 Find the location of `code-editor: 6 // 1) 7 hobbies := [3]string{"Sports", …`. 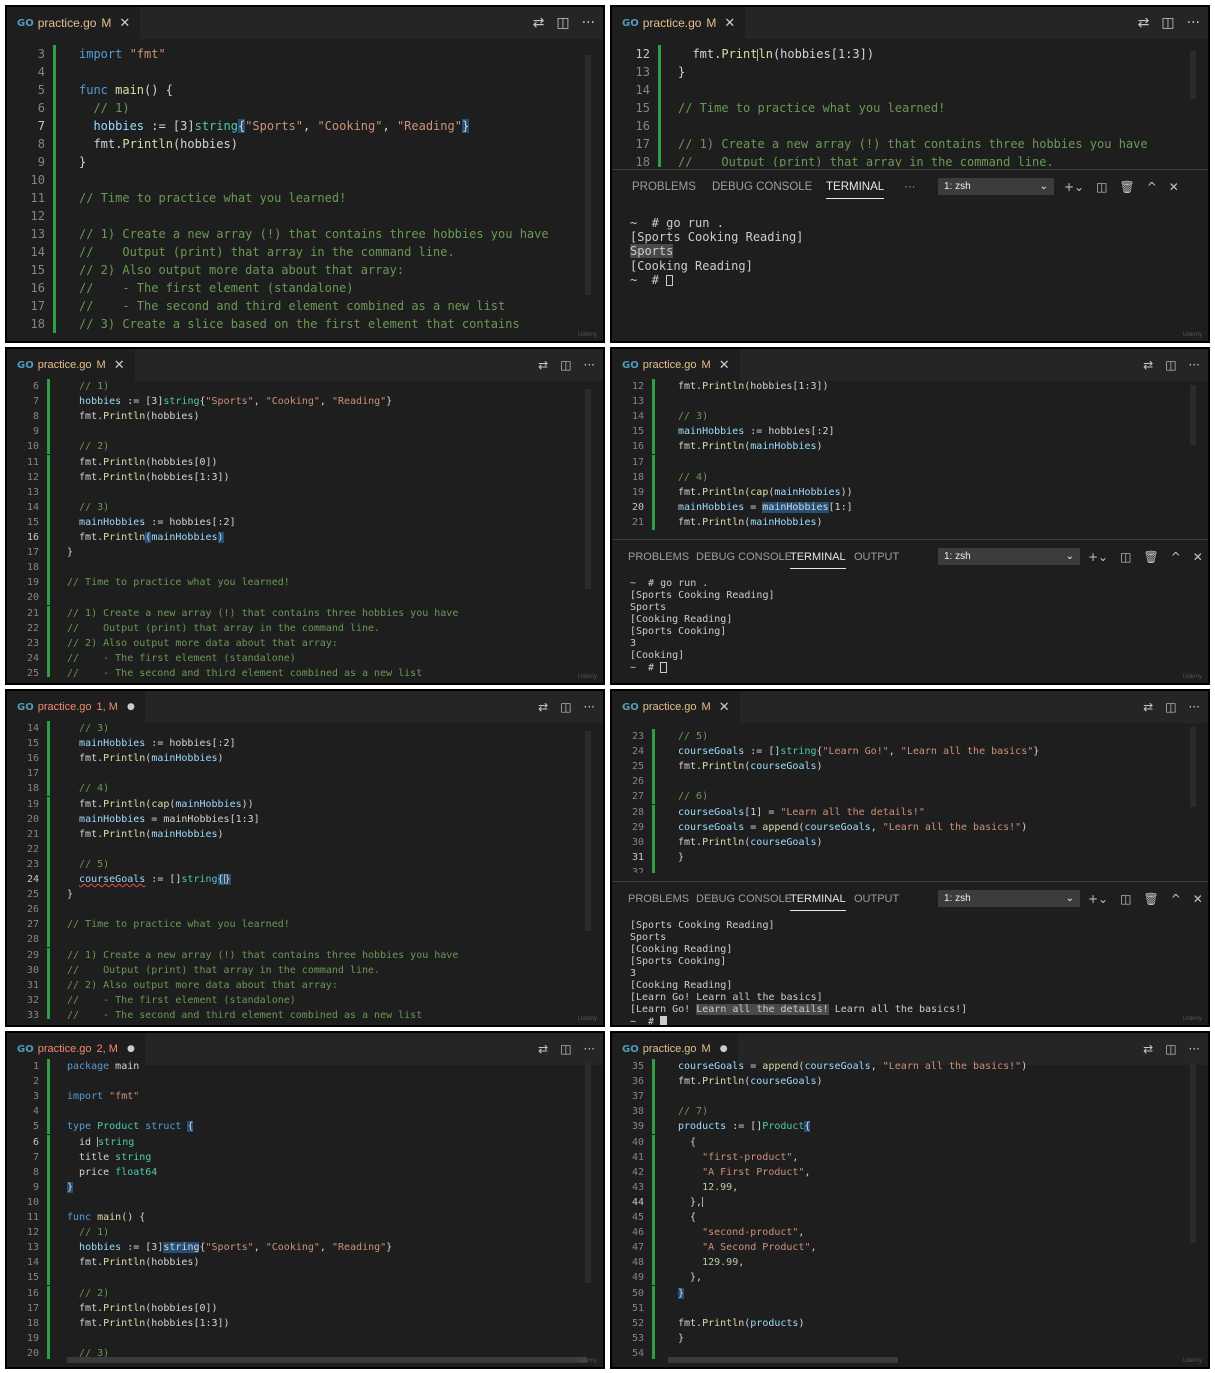

code-editor: 6 // 1) 7 hobbies := [3]string{"Sports", … is located at coordinates (305, 528).